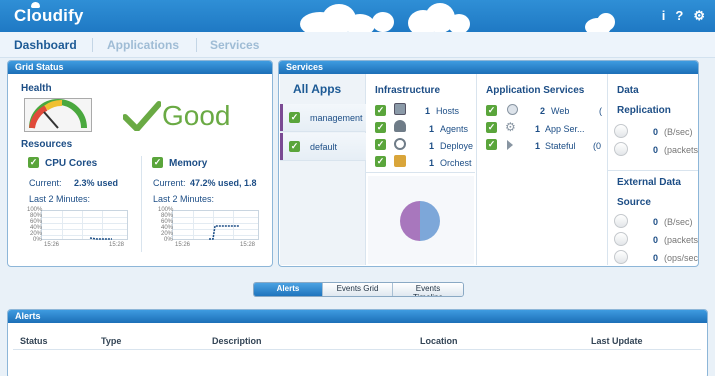 The image size is (715, 376). I want to click on external-unit: (ops/sec, so click(681, 258).